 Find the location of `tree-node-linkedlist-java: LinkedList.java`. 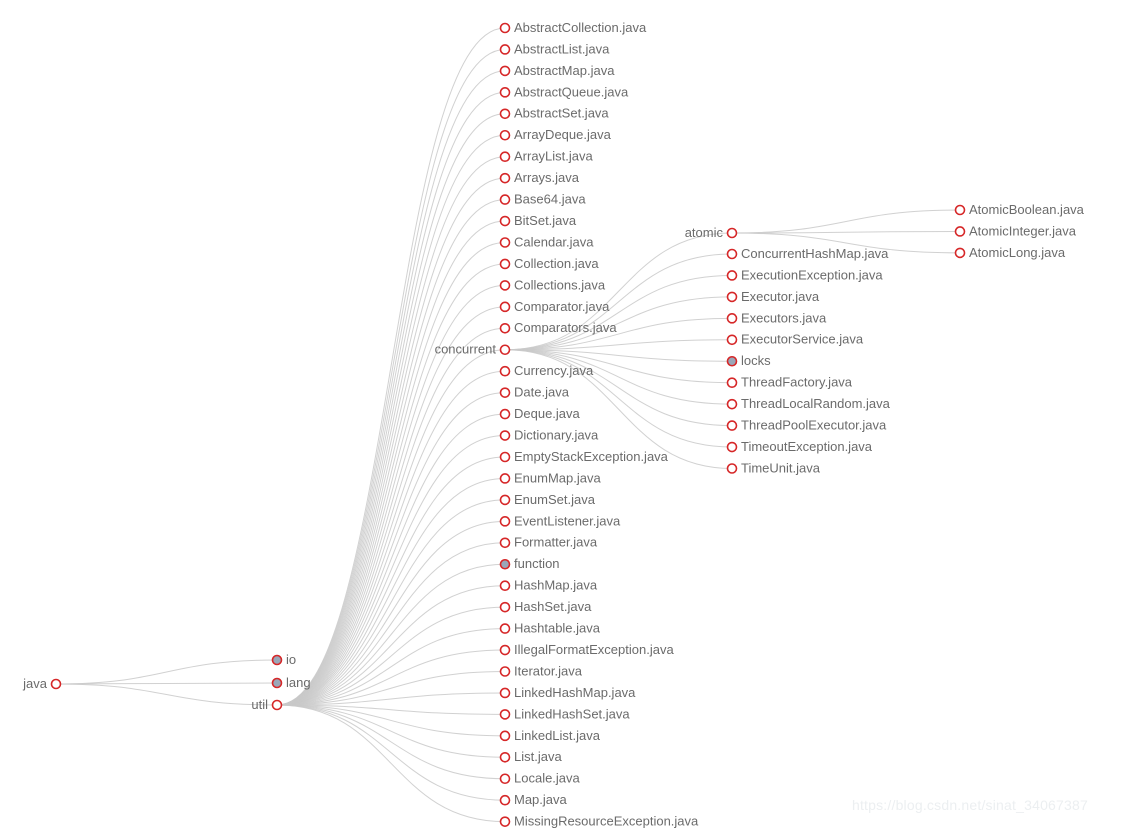

tree-node-linkedlist-java: LinkedList.java is located at coordinates (550, 735).